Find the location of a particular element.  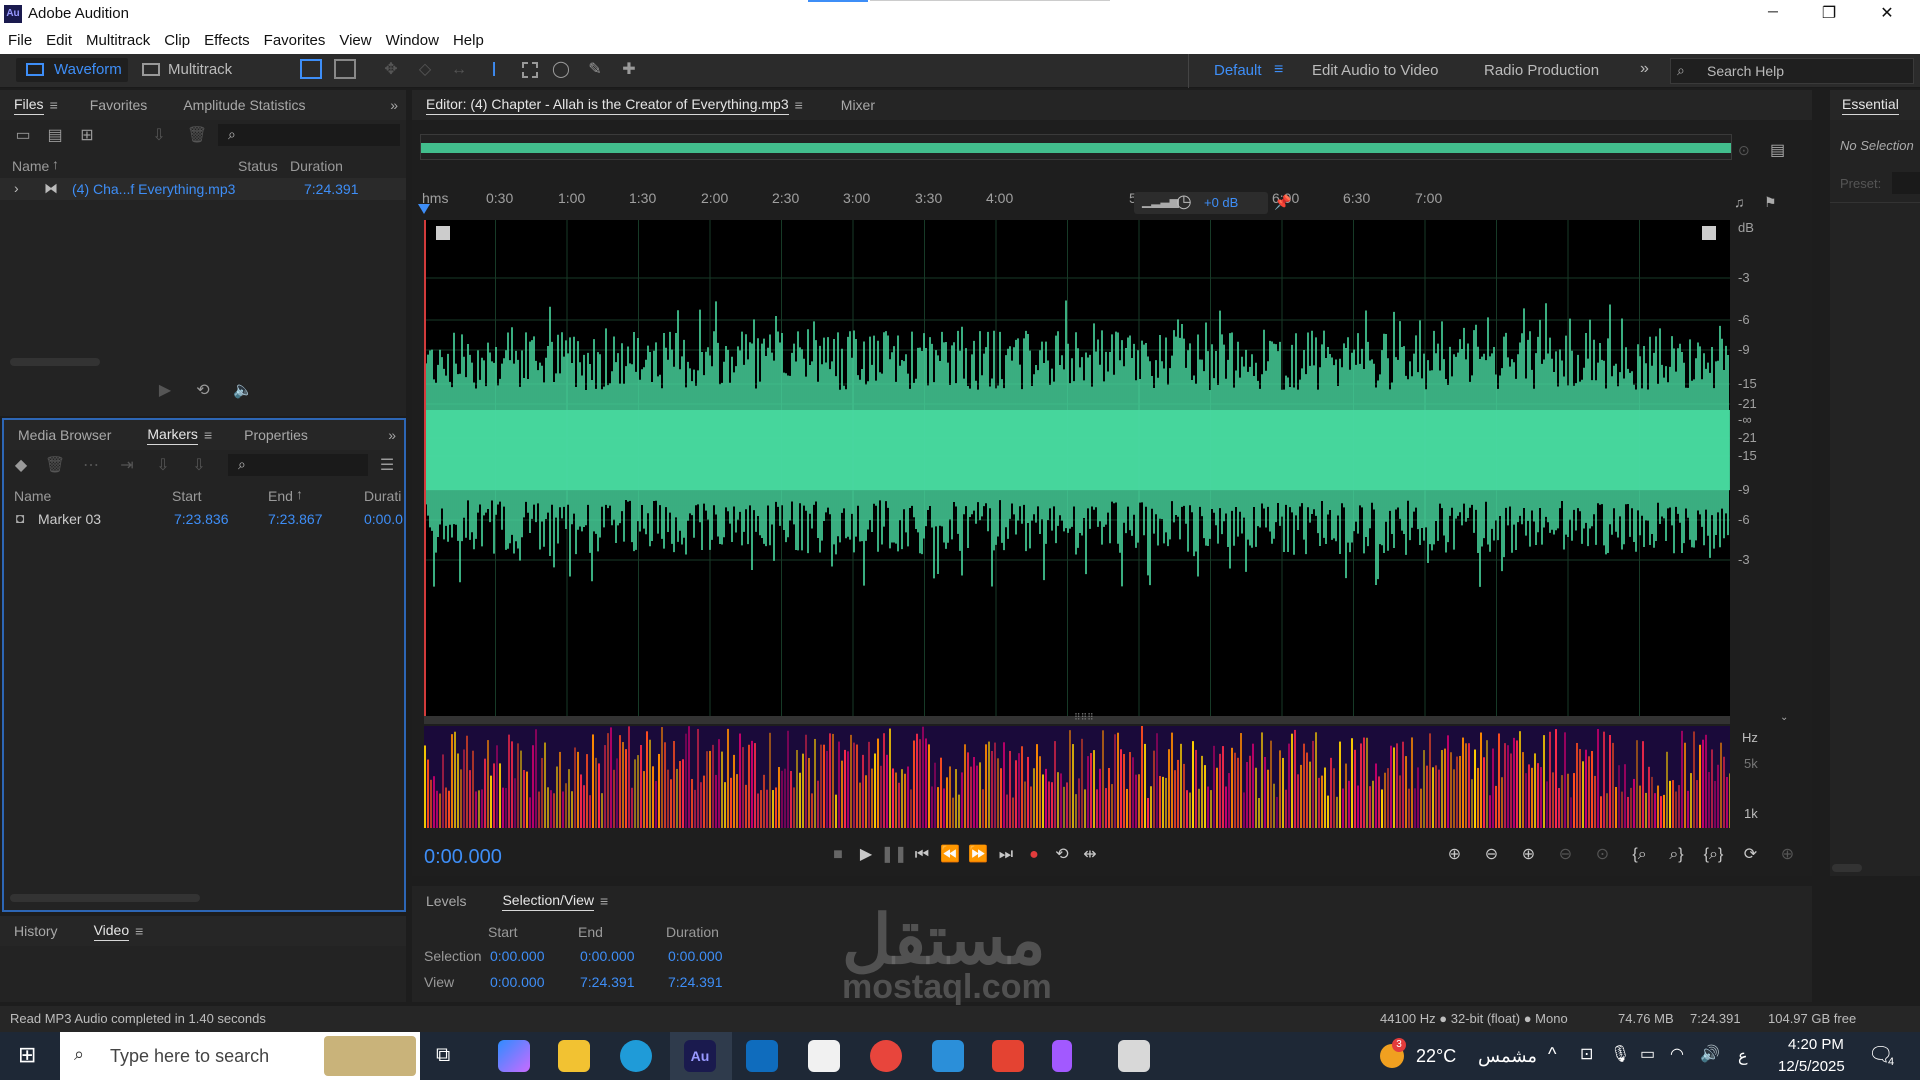

tab-selection-view: Selection/View is located at coordinates (548, 901).